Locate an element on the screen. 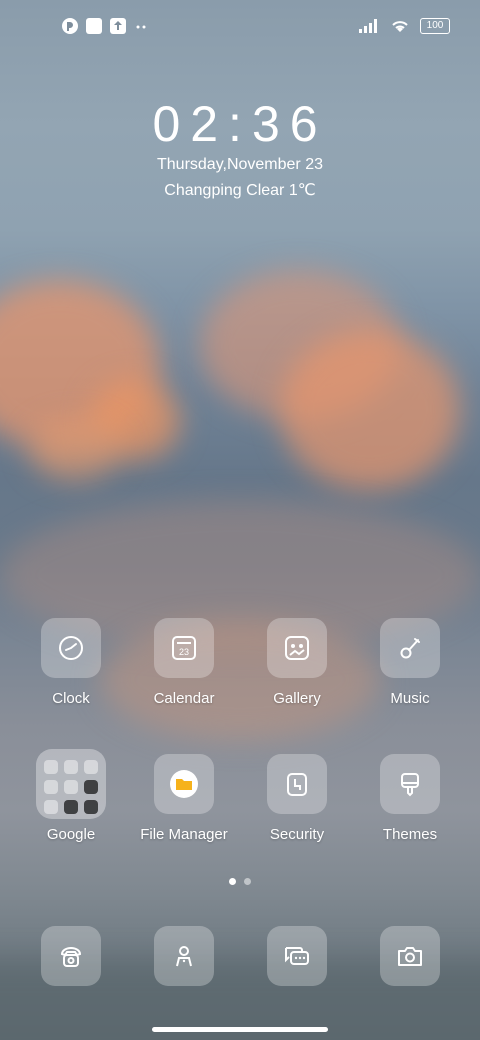 The image size is (480, 1040). app-themes: Themes is located at coordinates (410, 798).